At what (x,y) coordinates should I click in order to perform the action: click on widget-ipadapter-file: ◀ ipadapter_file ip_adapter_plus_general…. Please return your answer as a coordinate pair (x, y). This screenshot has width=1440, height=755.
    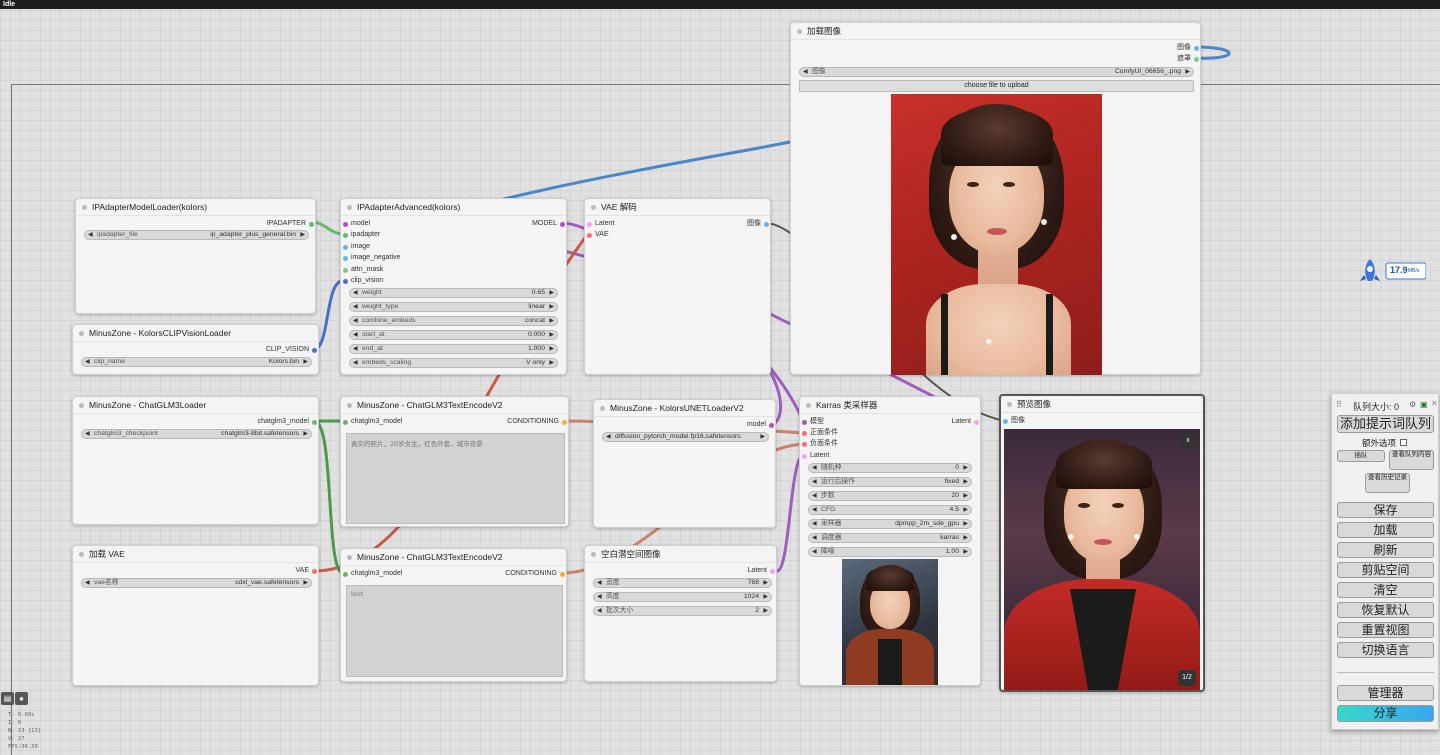
    Looking at the image, I should click on (196, 235).